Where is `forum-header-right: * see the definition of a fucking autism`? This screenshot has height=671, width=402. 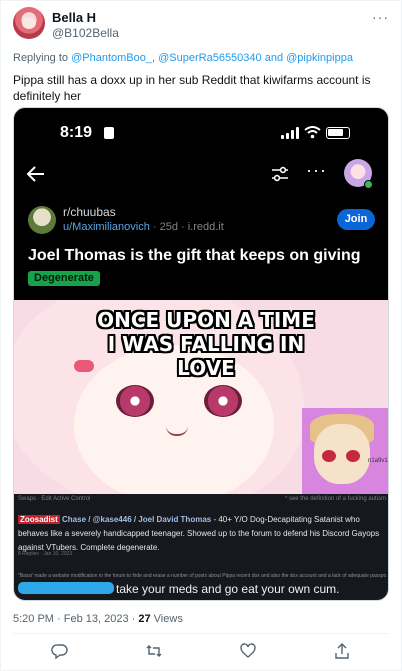 forum-header-right: * see the definition of a fucking autism is located at coordinates (335, 499).